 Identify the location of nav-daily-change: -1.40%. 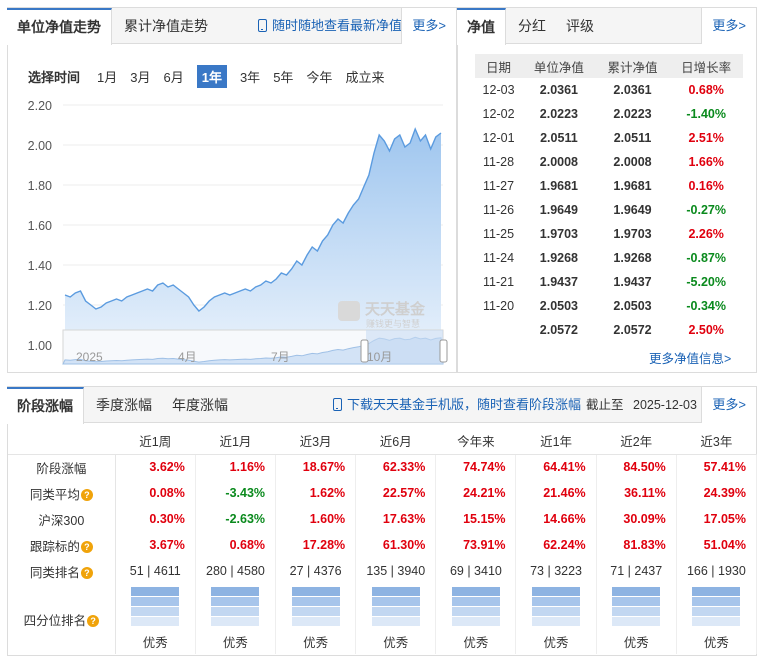
(706, 114).